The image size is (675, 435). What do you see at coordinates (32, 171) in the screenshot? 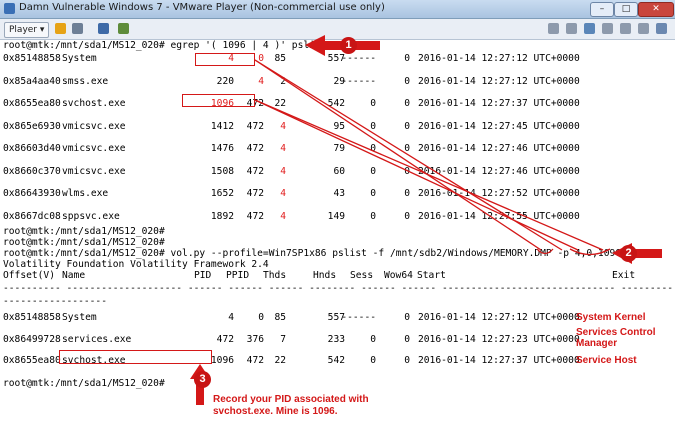
I see `cell-offset: 0x8660c370` at bounding box center [32, 171].